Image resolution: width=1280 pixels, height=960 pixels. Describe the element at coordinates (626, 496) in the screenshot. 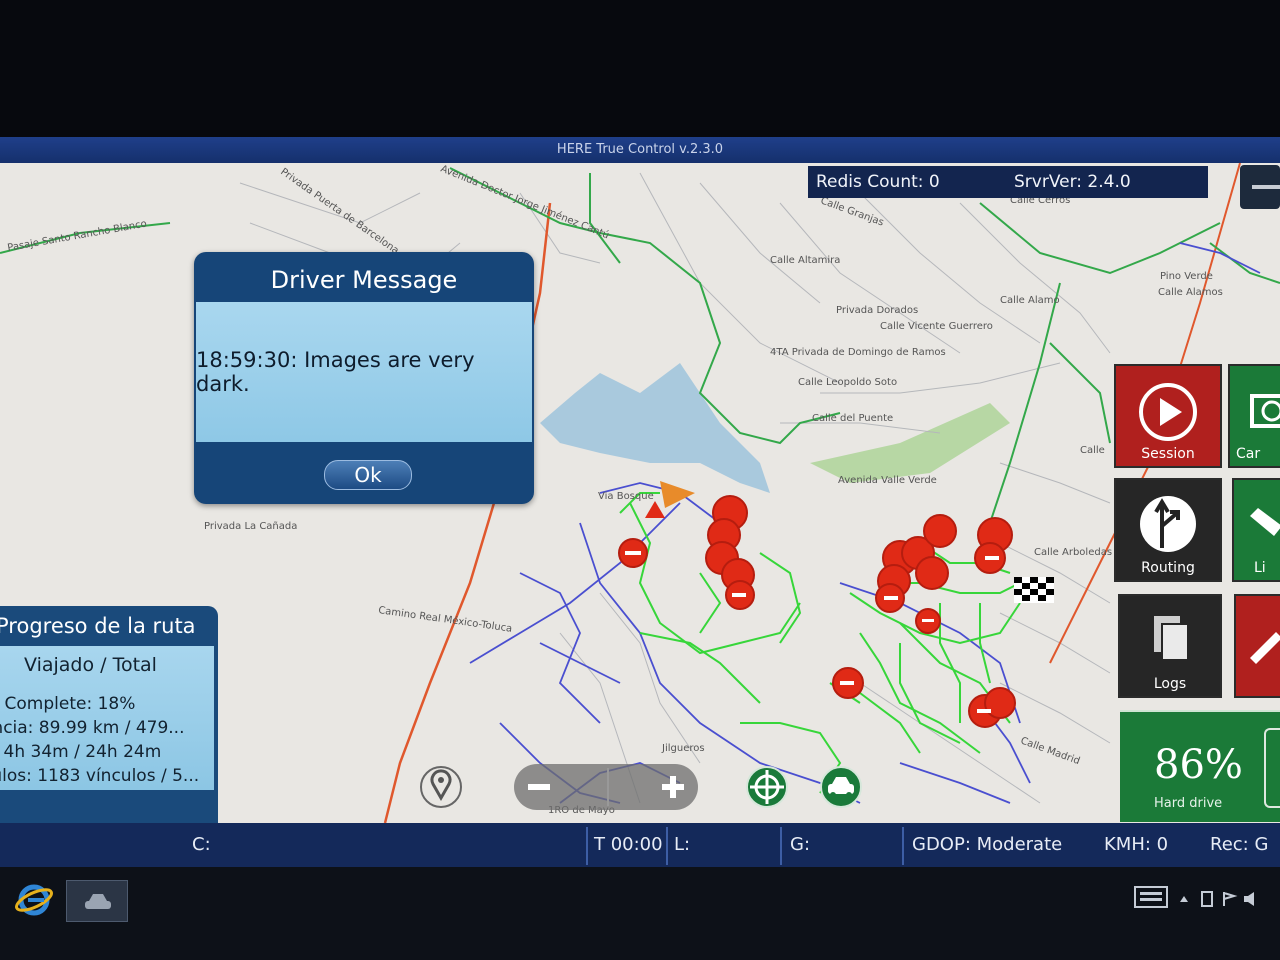

I see `map-label: Via Bosque` at that location.